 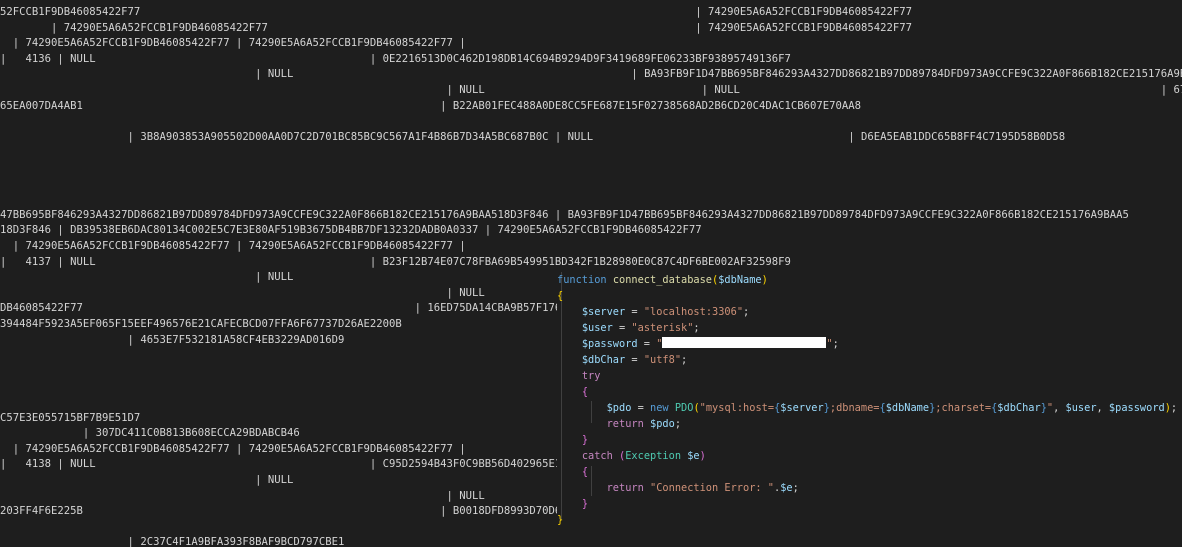 I want to click on code-line-user: $user = "asterisk";, so click(x=640, y=328).